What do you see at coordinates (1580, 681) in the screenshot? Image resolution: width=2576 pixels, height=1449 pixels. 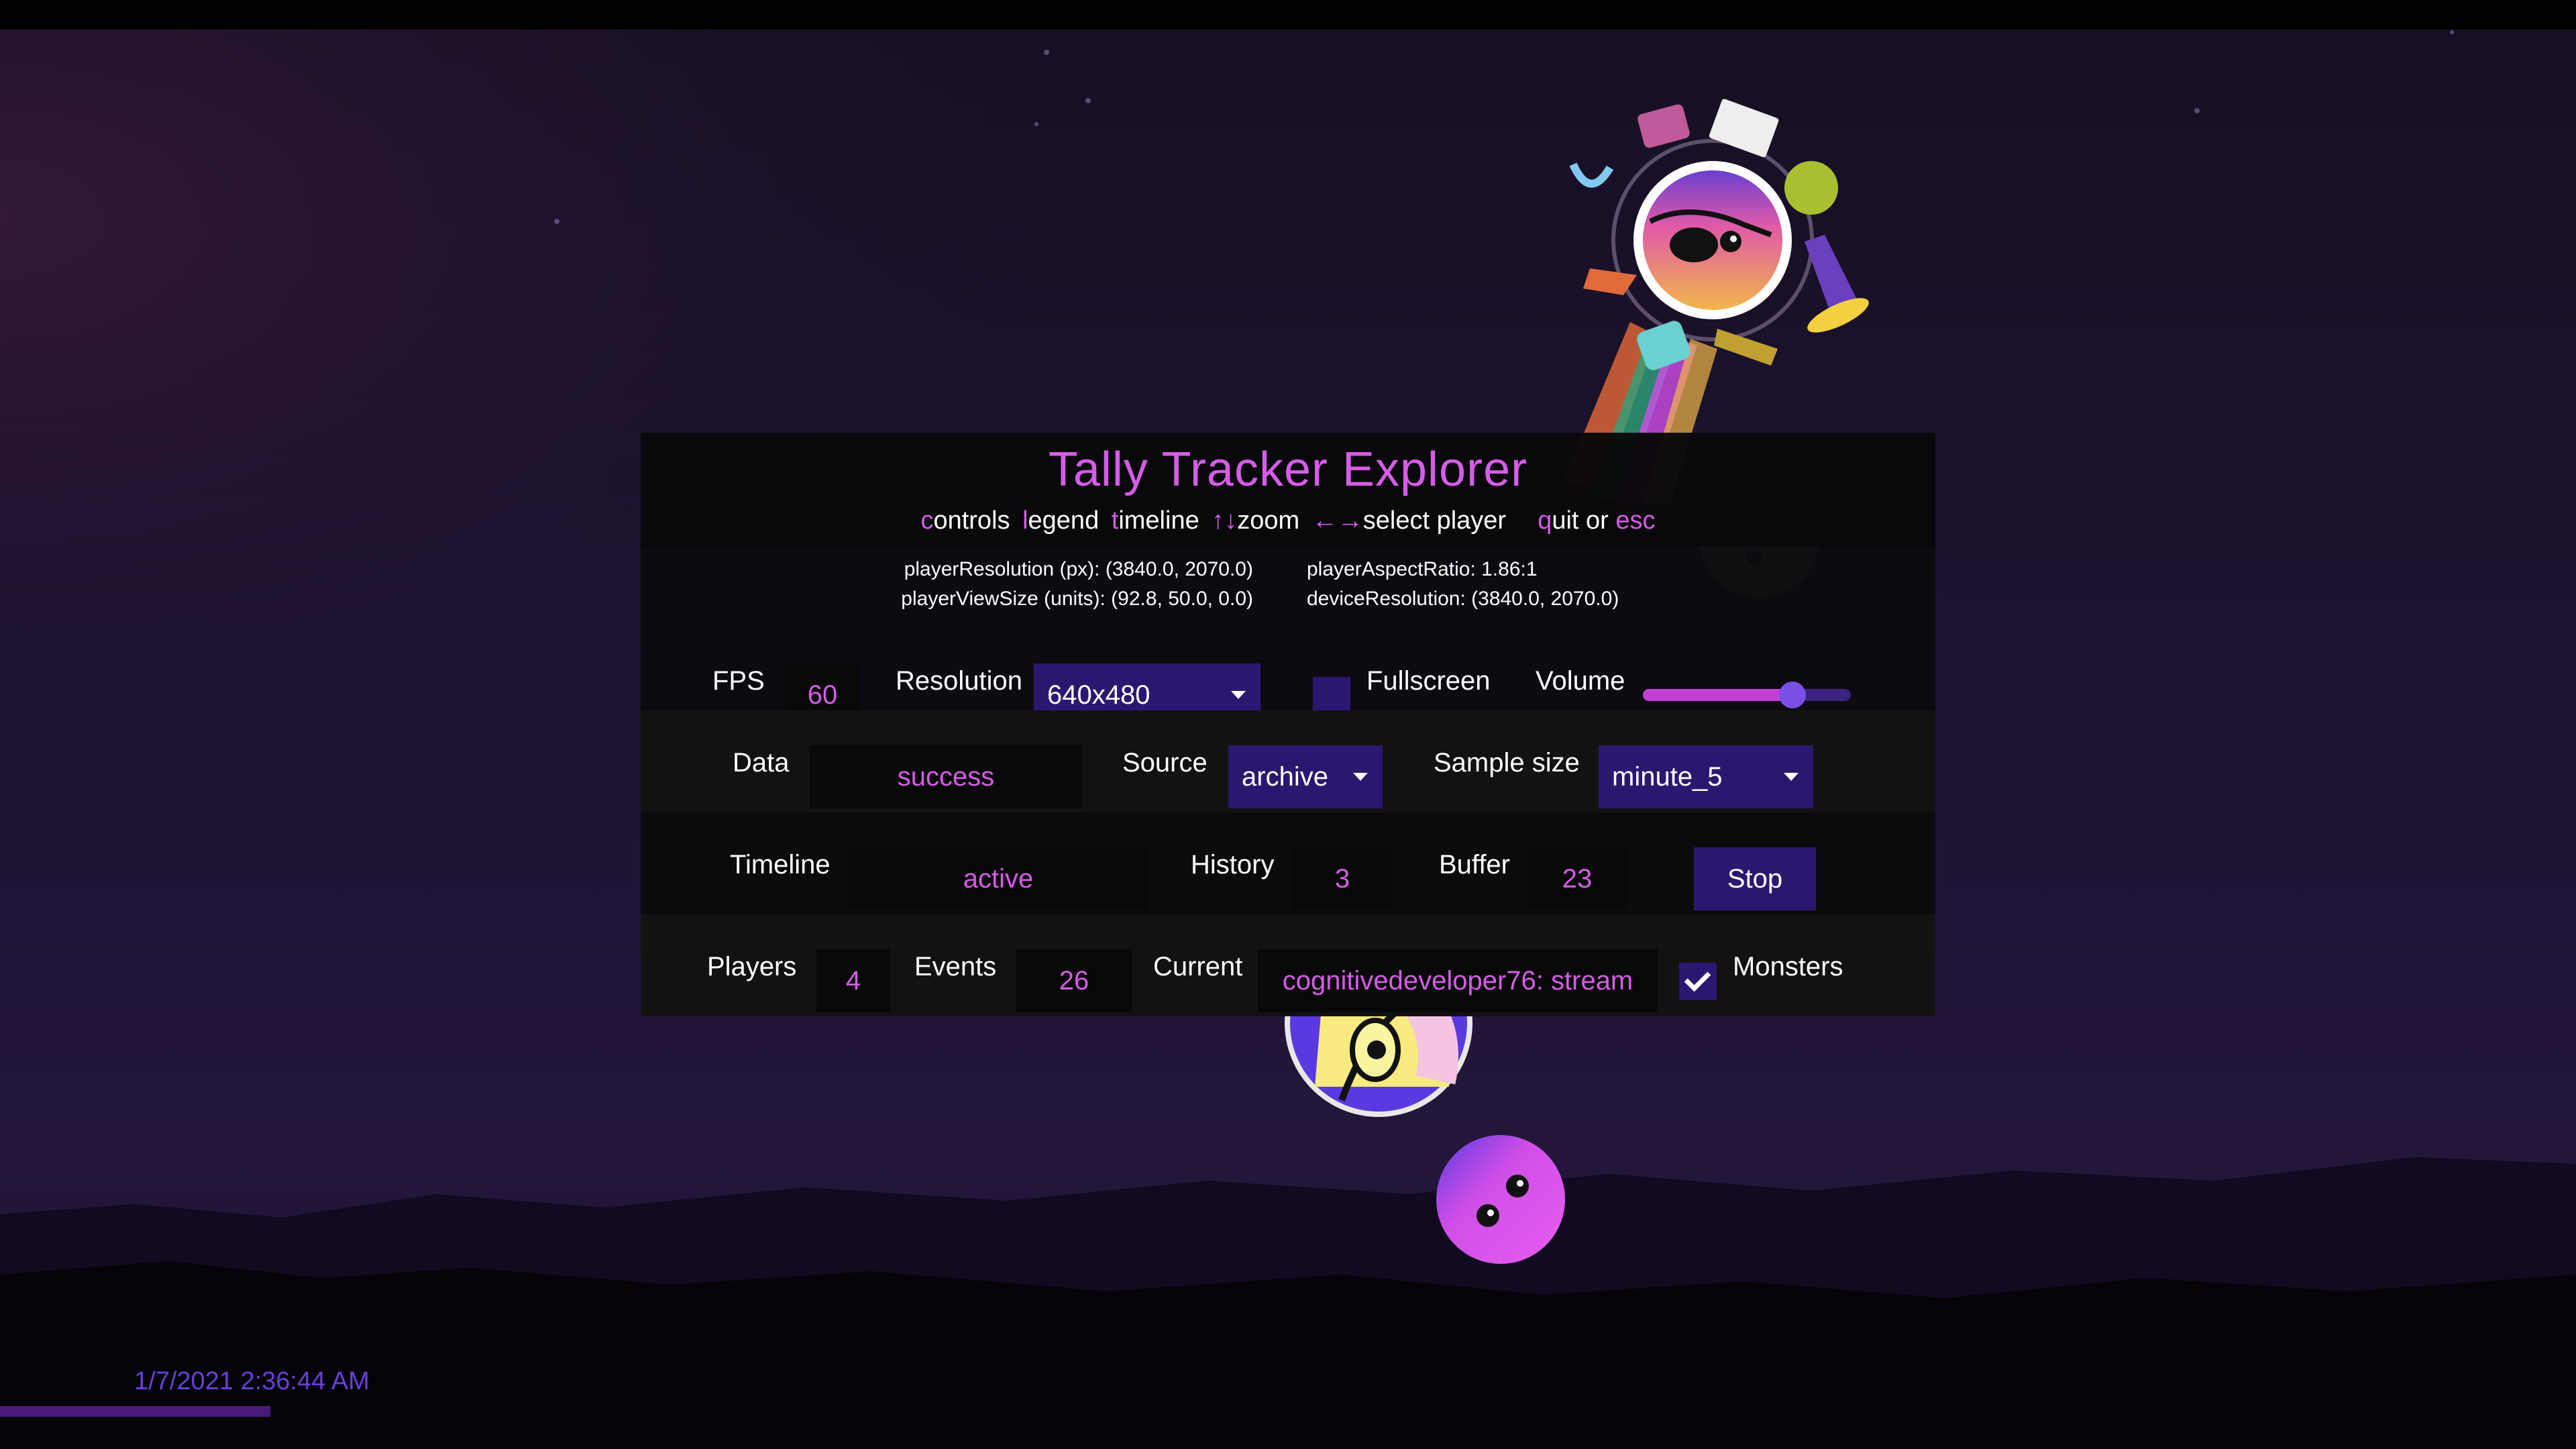 I see `volume-label: Volume` at bounding box center [1580, 681].